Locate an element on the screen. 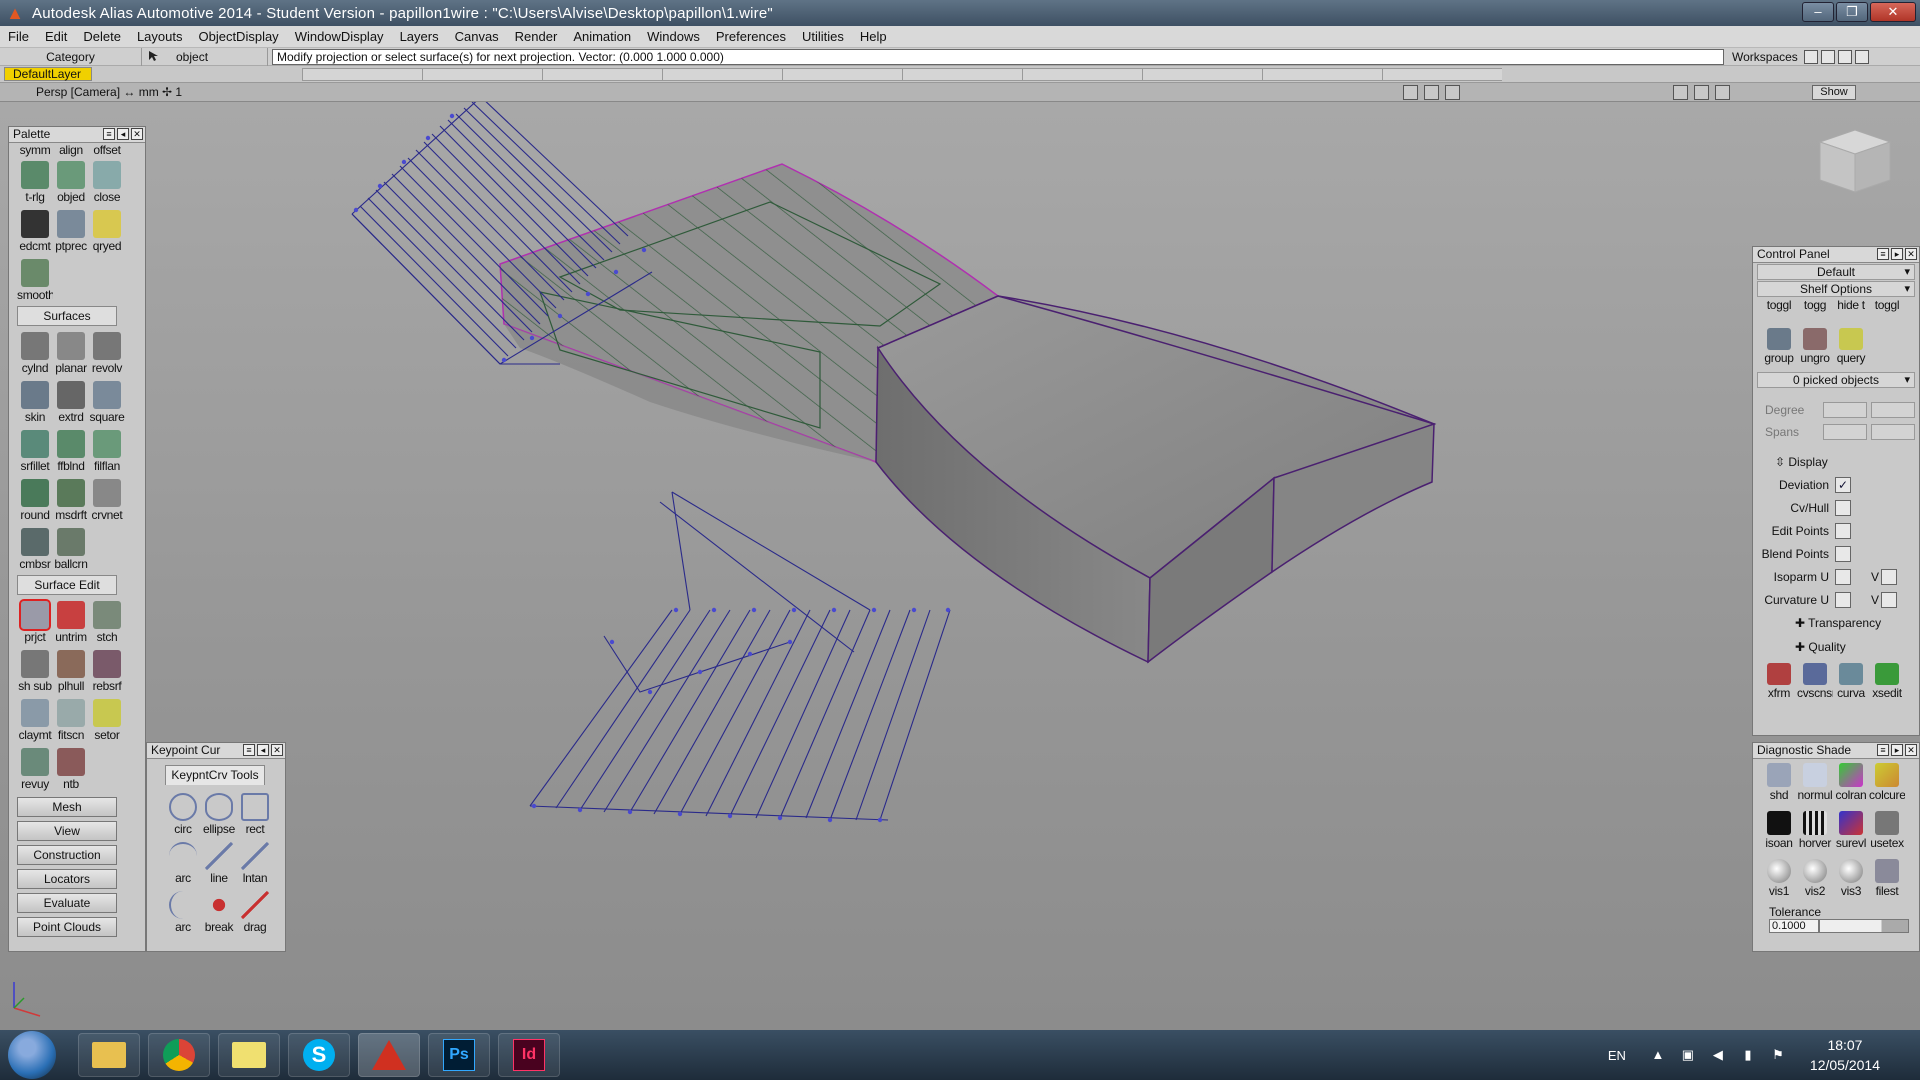 The height and width of the screenshot is (1080, 1920). shade-toggle-icon is located at coordinates (1680, 92).